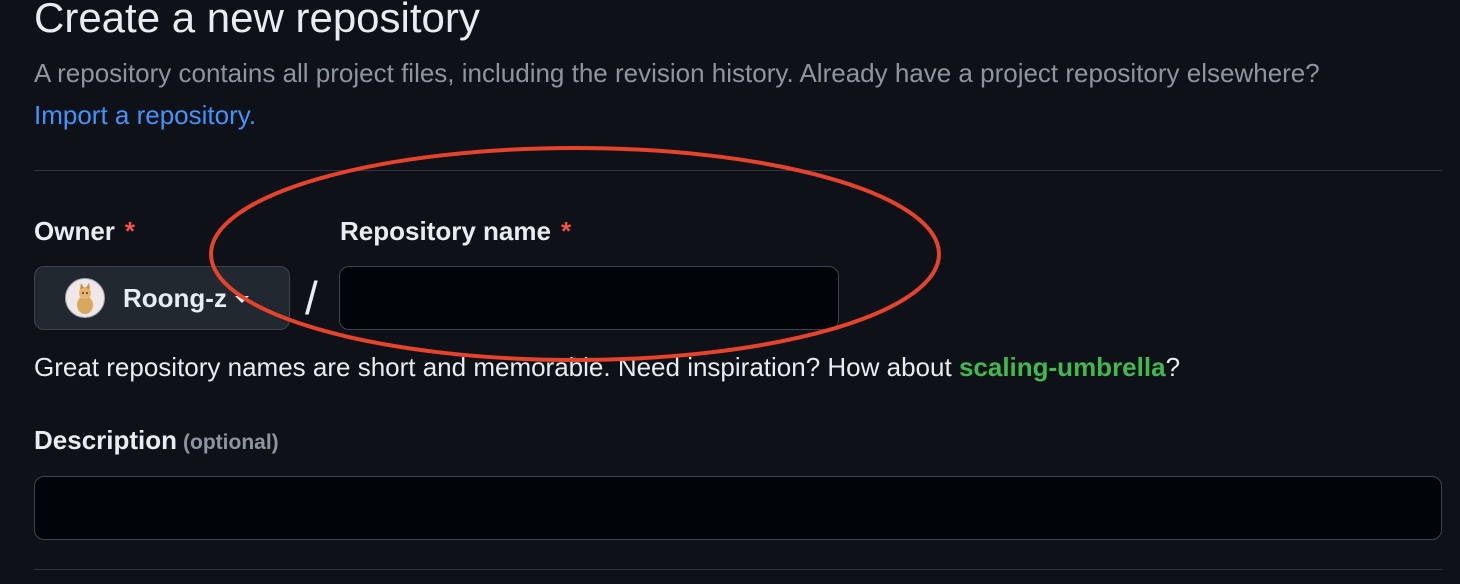 Image resolution: width=1460 pixels, height=584 pixels. What do you see at coordinates (130, 231) in the screenshot?
I see `owner-required-mark: *` at bounding box center [130, 231].